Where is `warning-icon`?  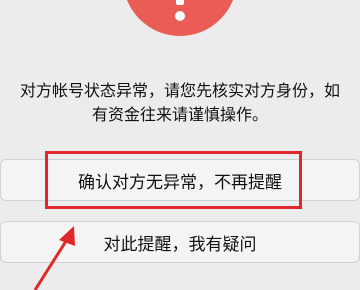
warning-icon is located at coordinates (180, 18).